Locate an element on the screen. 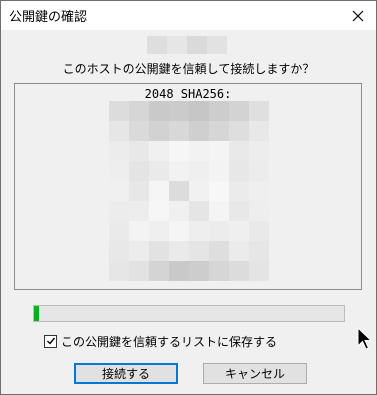  window-title: 公開鍵の確認 is located at coordinates (48, 17).